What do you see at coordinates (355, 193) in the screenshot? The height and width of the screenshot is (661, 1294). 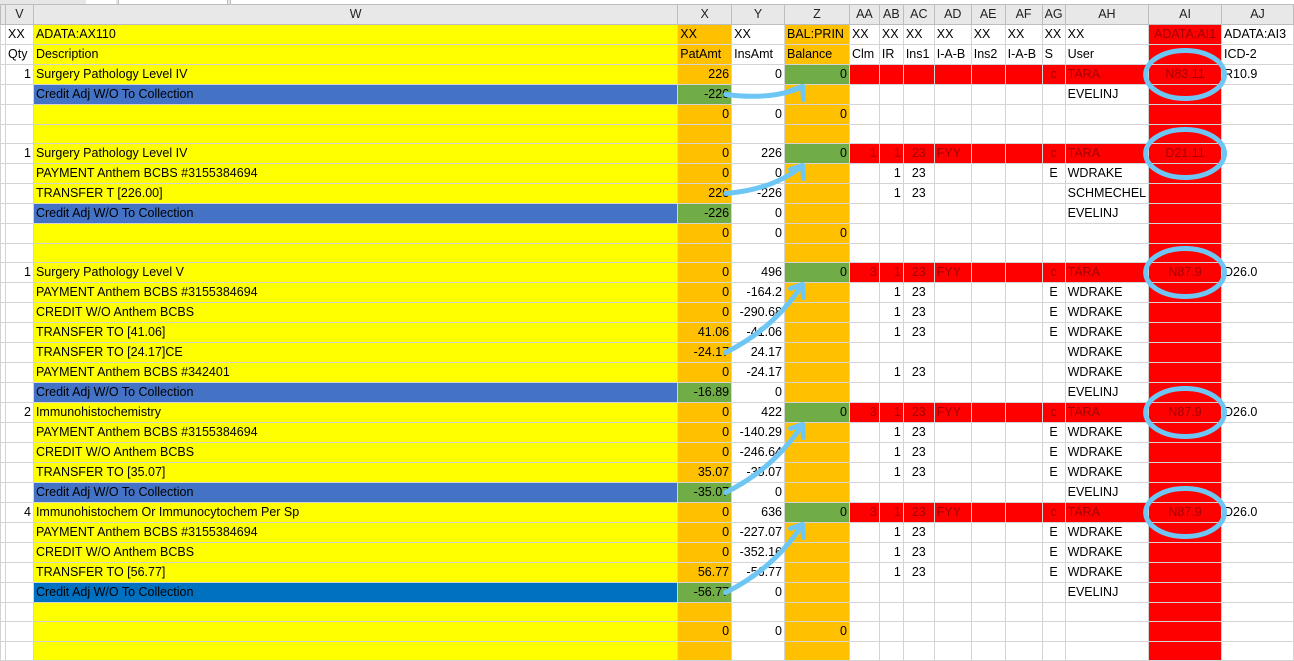 I see `cell-w: TRANSFER T [226.00]` at bounding box center [355, 193].